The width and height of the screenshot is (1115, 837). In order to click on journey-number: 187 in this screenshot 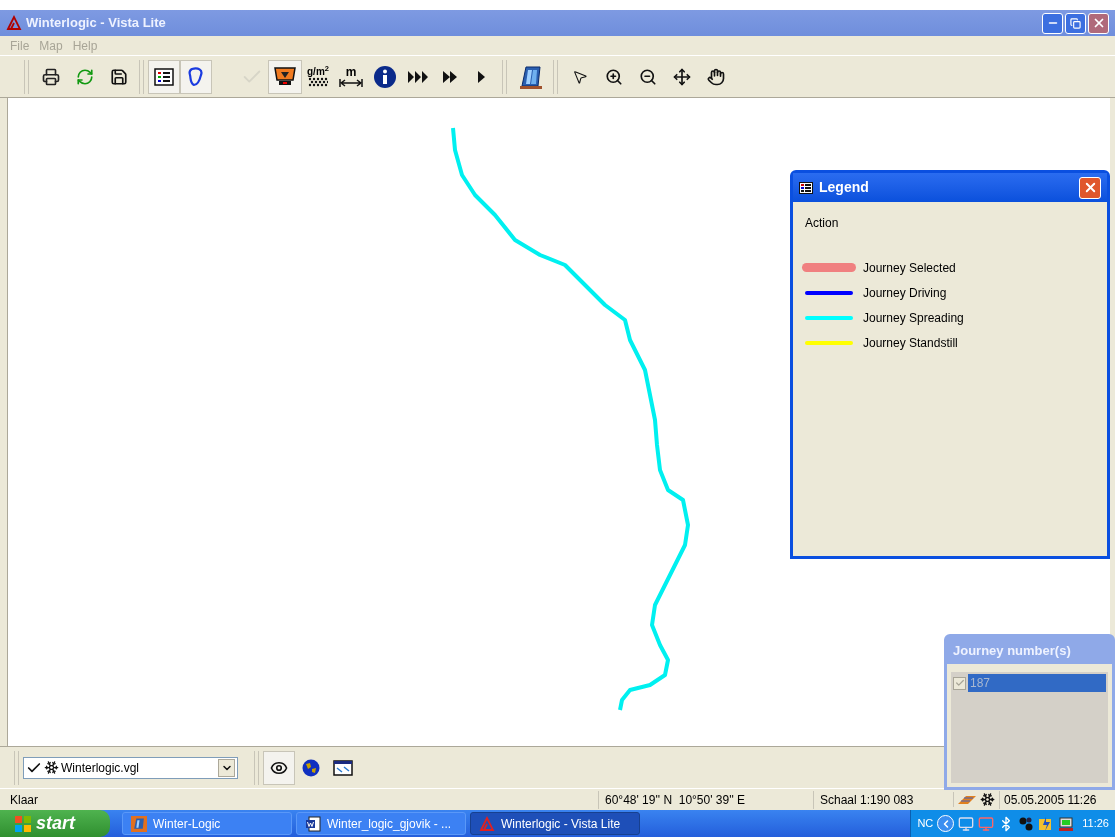, I will do `click(1037, 683)`.